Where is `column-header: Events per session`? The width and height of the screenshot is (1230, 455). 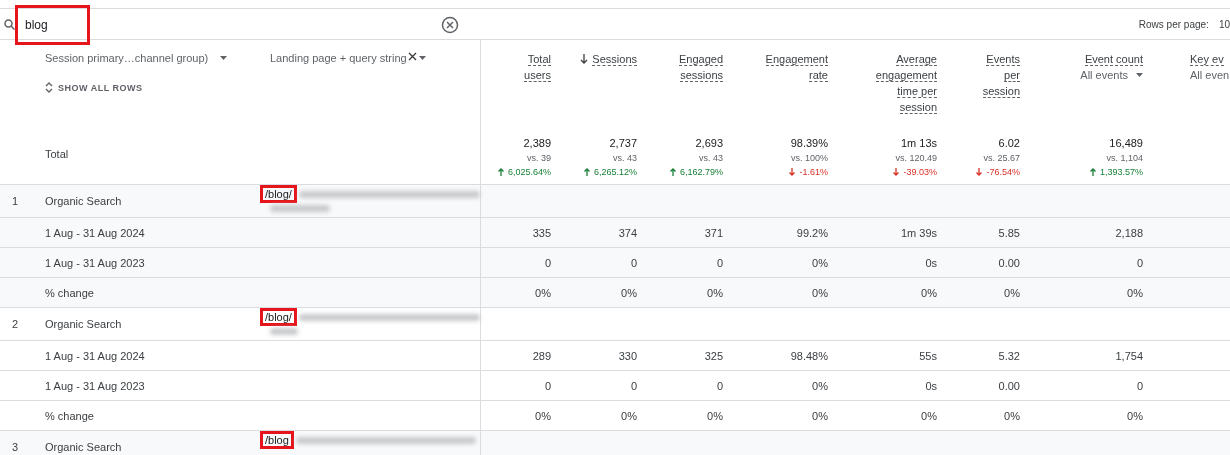
column-header: Events per session is located at coordinates (1001, 75).